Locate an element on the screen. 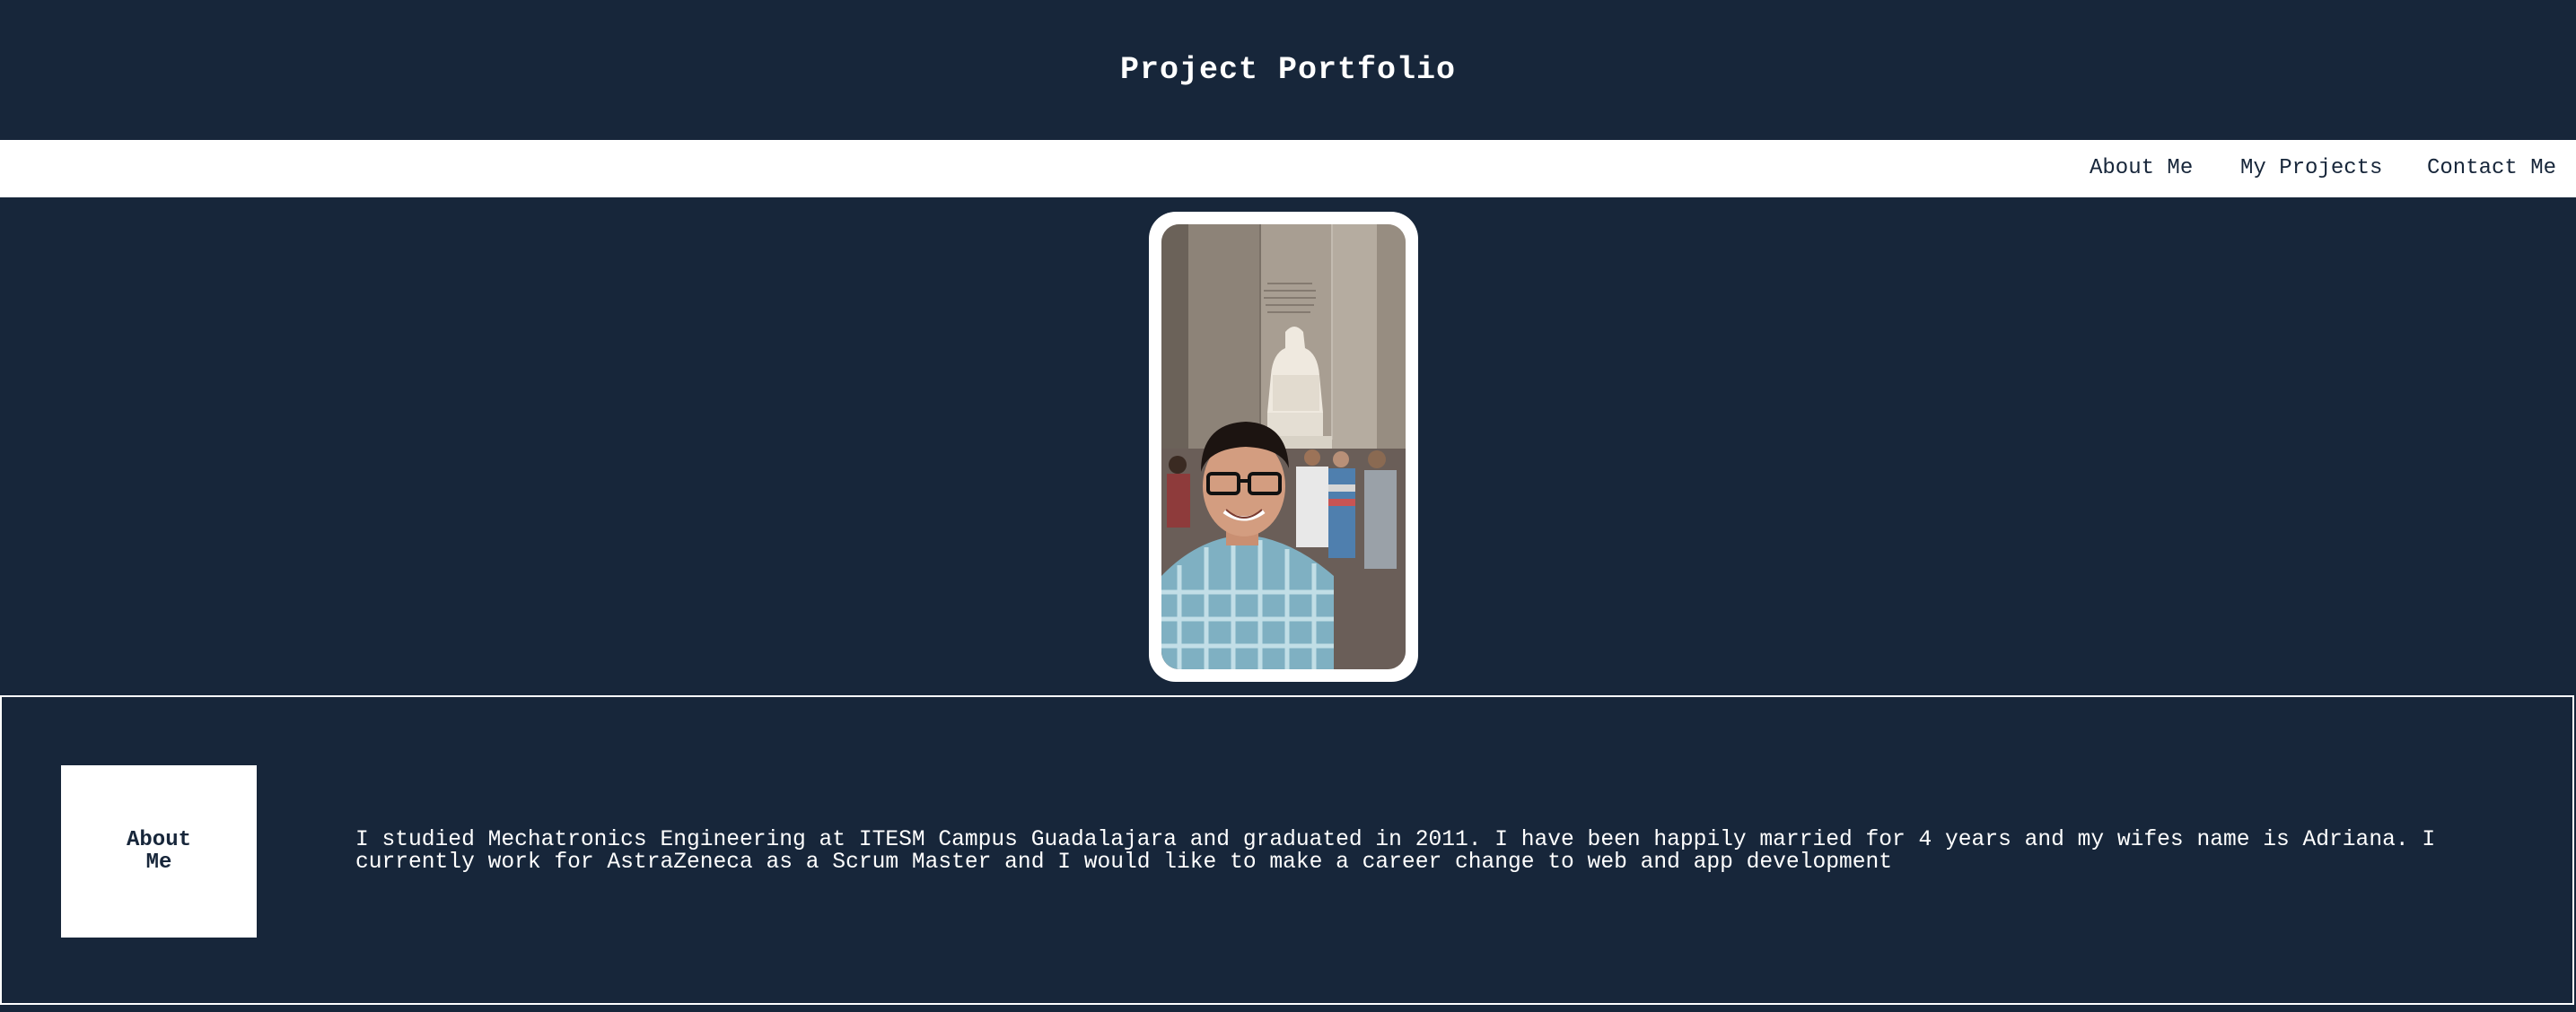 The image size is (2576, 1012). profile-photo-frame is located at coordinates (1283, 447).